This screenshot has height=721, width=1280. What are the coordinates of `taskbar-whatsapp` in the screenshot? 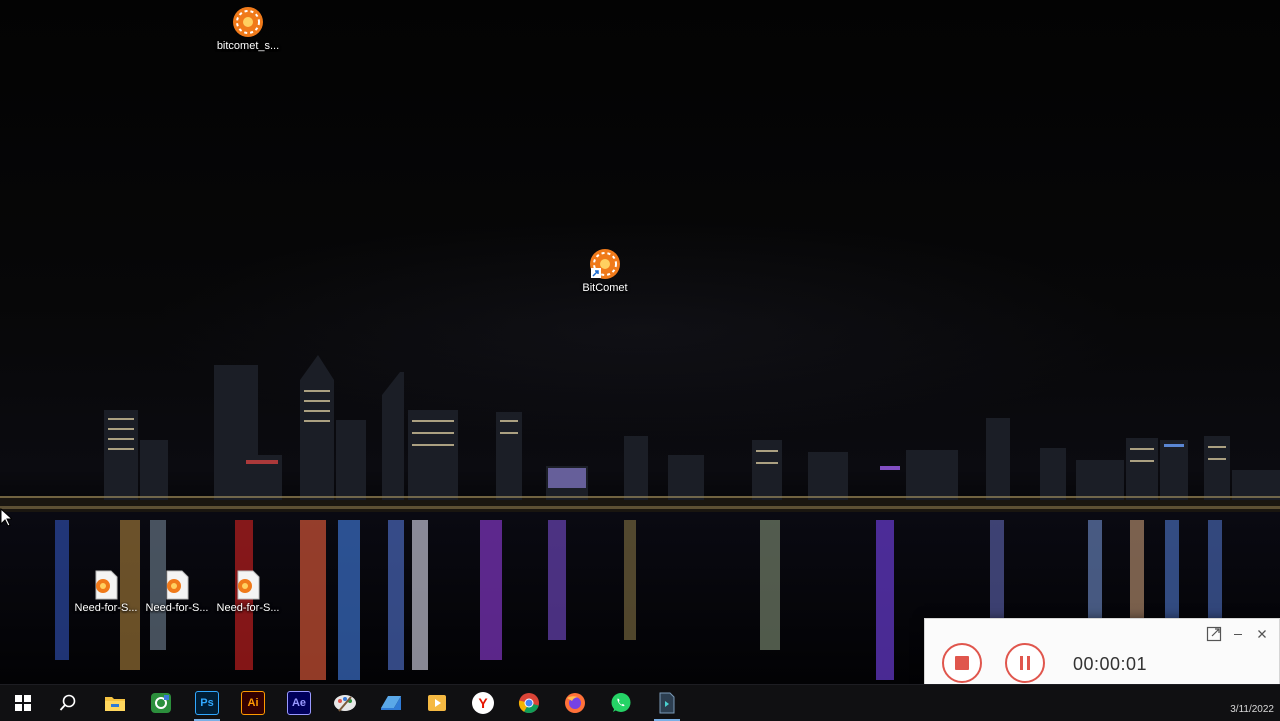 It's located at (621, 703).